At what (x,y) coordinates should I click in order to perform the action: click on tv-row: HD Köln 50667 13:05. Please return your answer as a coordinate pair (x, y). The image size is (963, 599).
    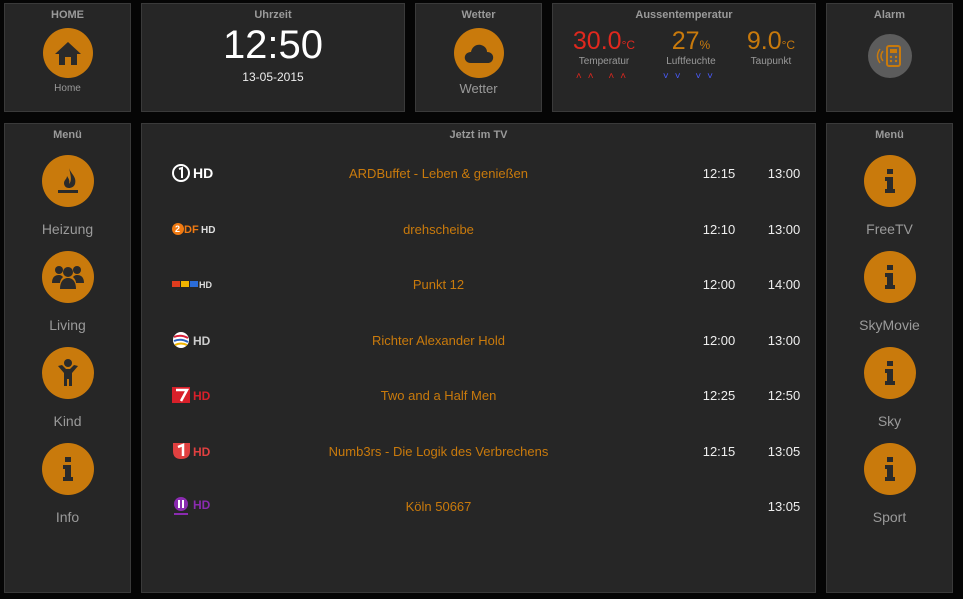
    Looking at the image, I should click on (478, 506).